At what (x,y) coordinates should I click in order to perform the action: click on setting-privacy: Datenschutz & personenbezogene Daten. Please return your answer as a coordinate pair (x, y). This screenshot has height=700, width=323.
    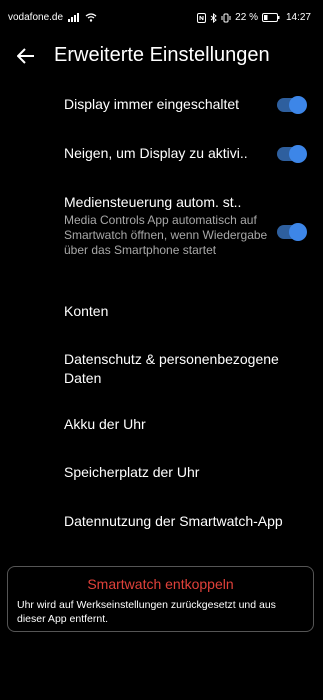
    Looking at the image, I should click on (193, 369).